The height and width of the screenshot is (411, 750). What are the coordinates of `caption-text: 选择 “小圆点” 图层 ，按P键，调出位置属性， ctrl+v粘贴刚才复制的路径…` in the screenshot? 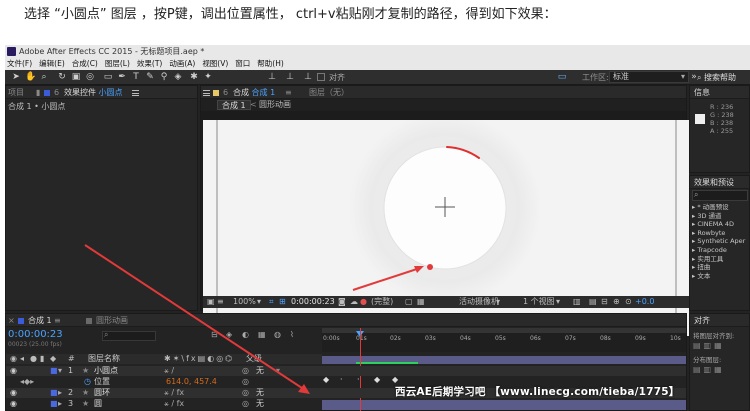 It's located at (375, 20).